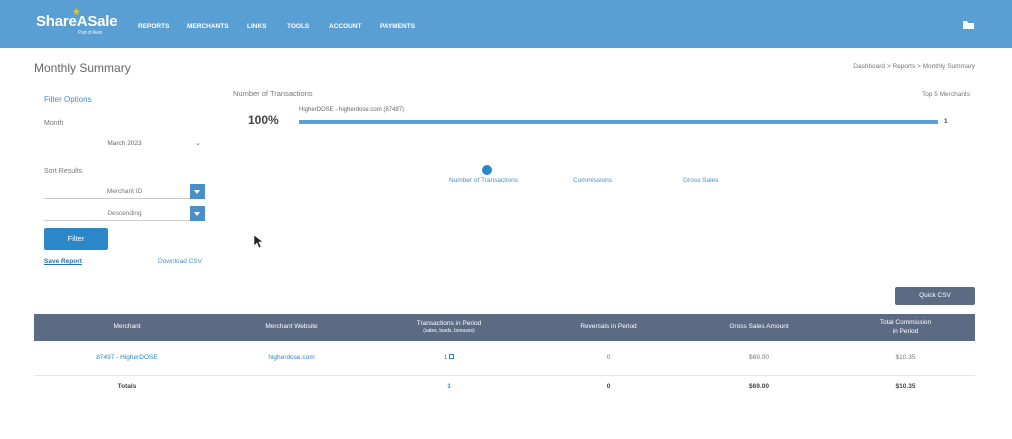 This screenshot has width=1012, height=439. I want to click on col-sublabel: in Period, so click(905, 331).